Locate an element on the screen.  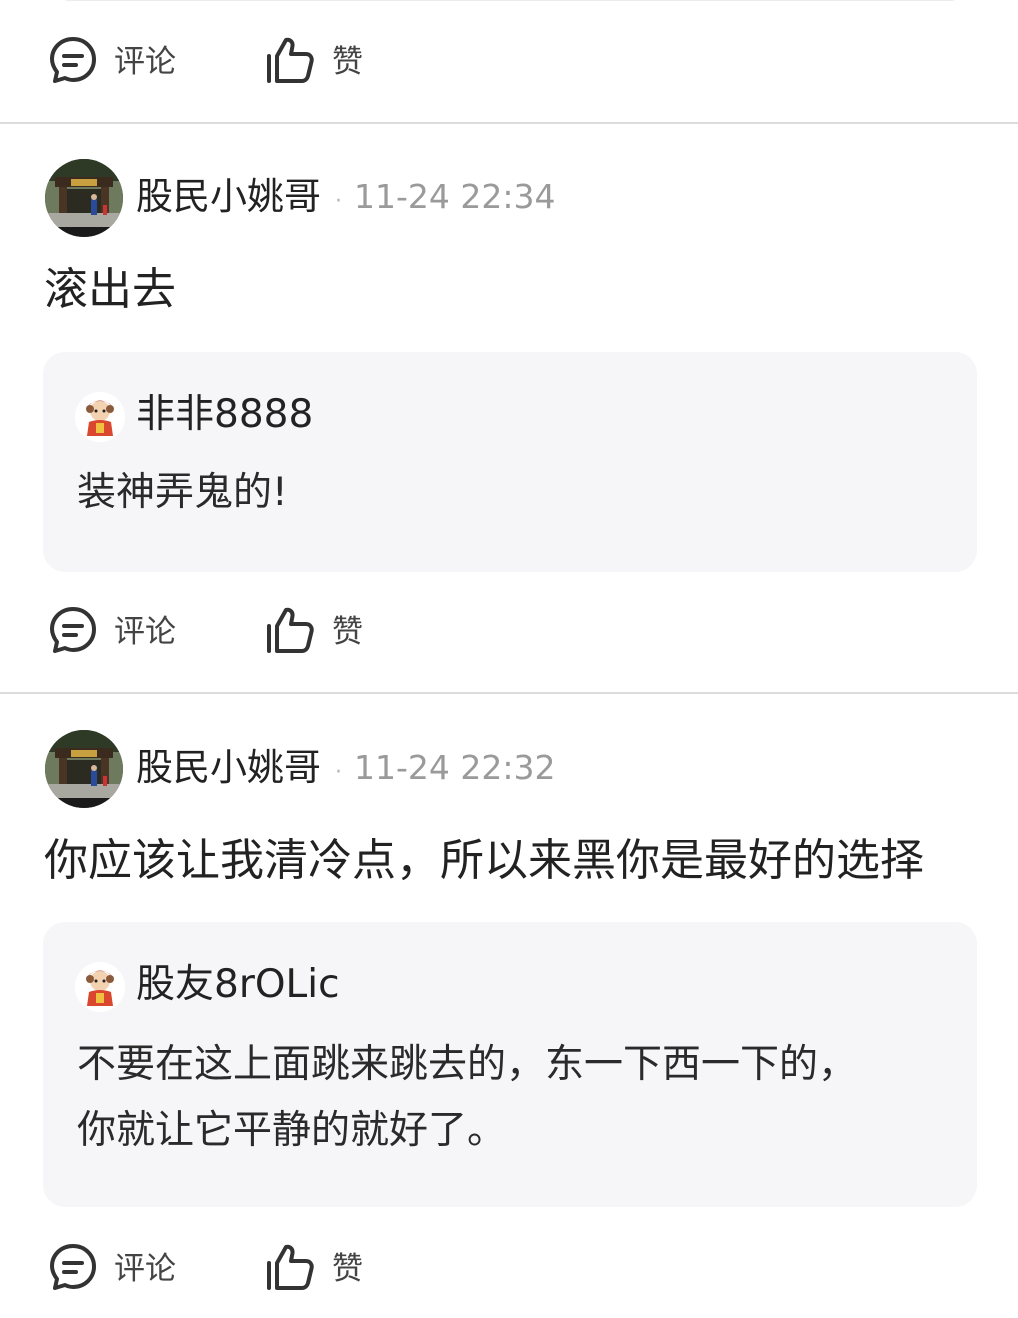
quote-text-line: 不要在这上面跳来跳去的，东一下西一下的， is located at coordinates (467, 1064).